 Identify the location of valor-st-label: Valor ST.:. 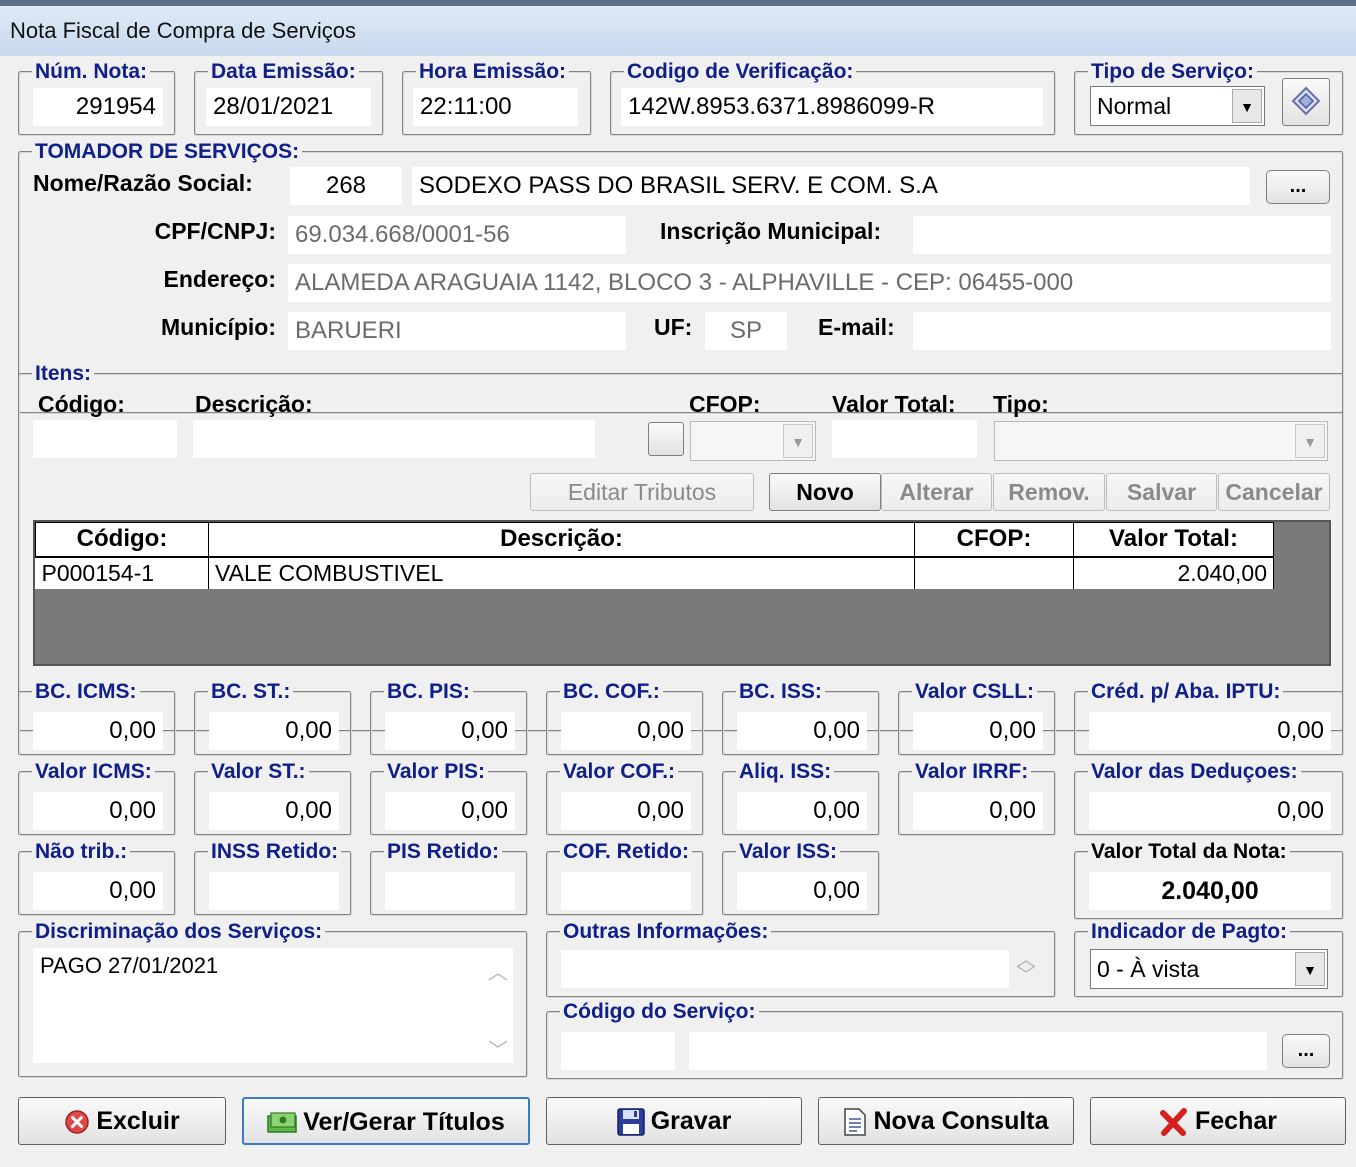
(258, 771).